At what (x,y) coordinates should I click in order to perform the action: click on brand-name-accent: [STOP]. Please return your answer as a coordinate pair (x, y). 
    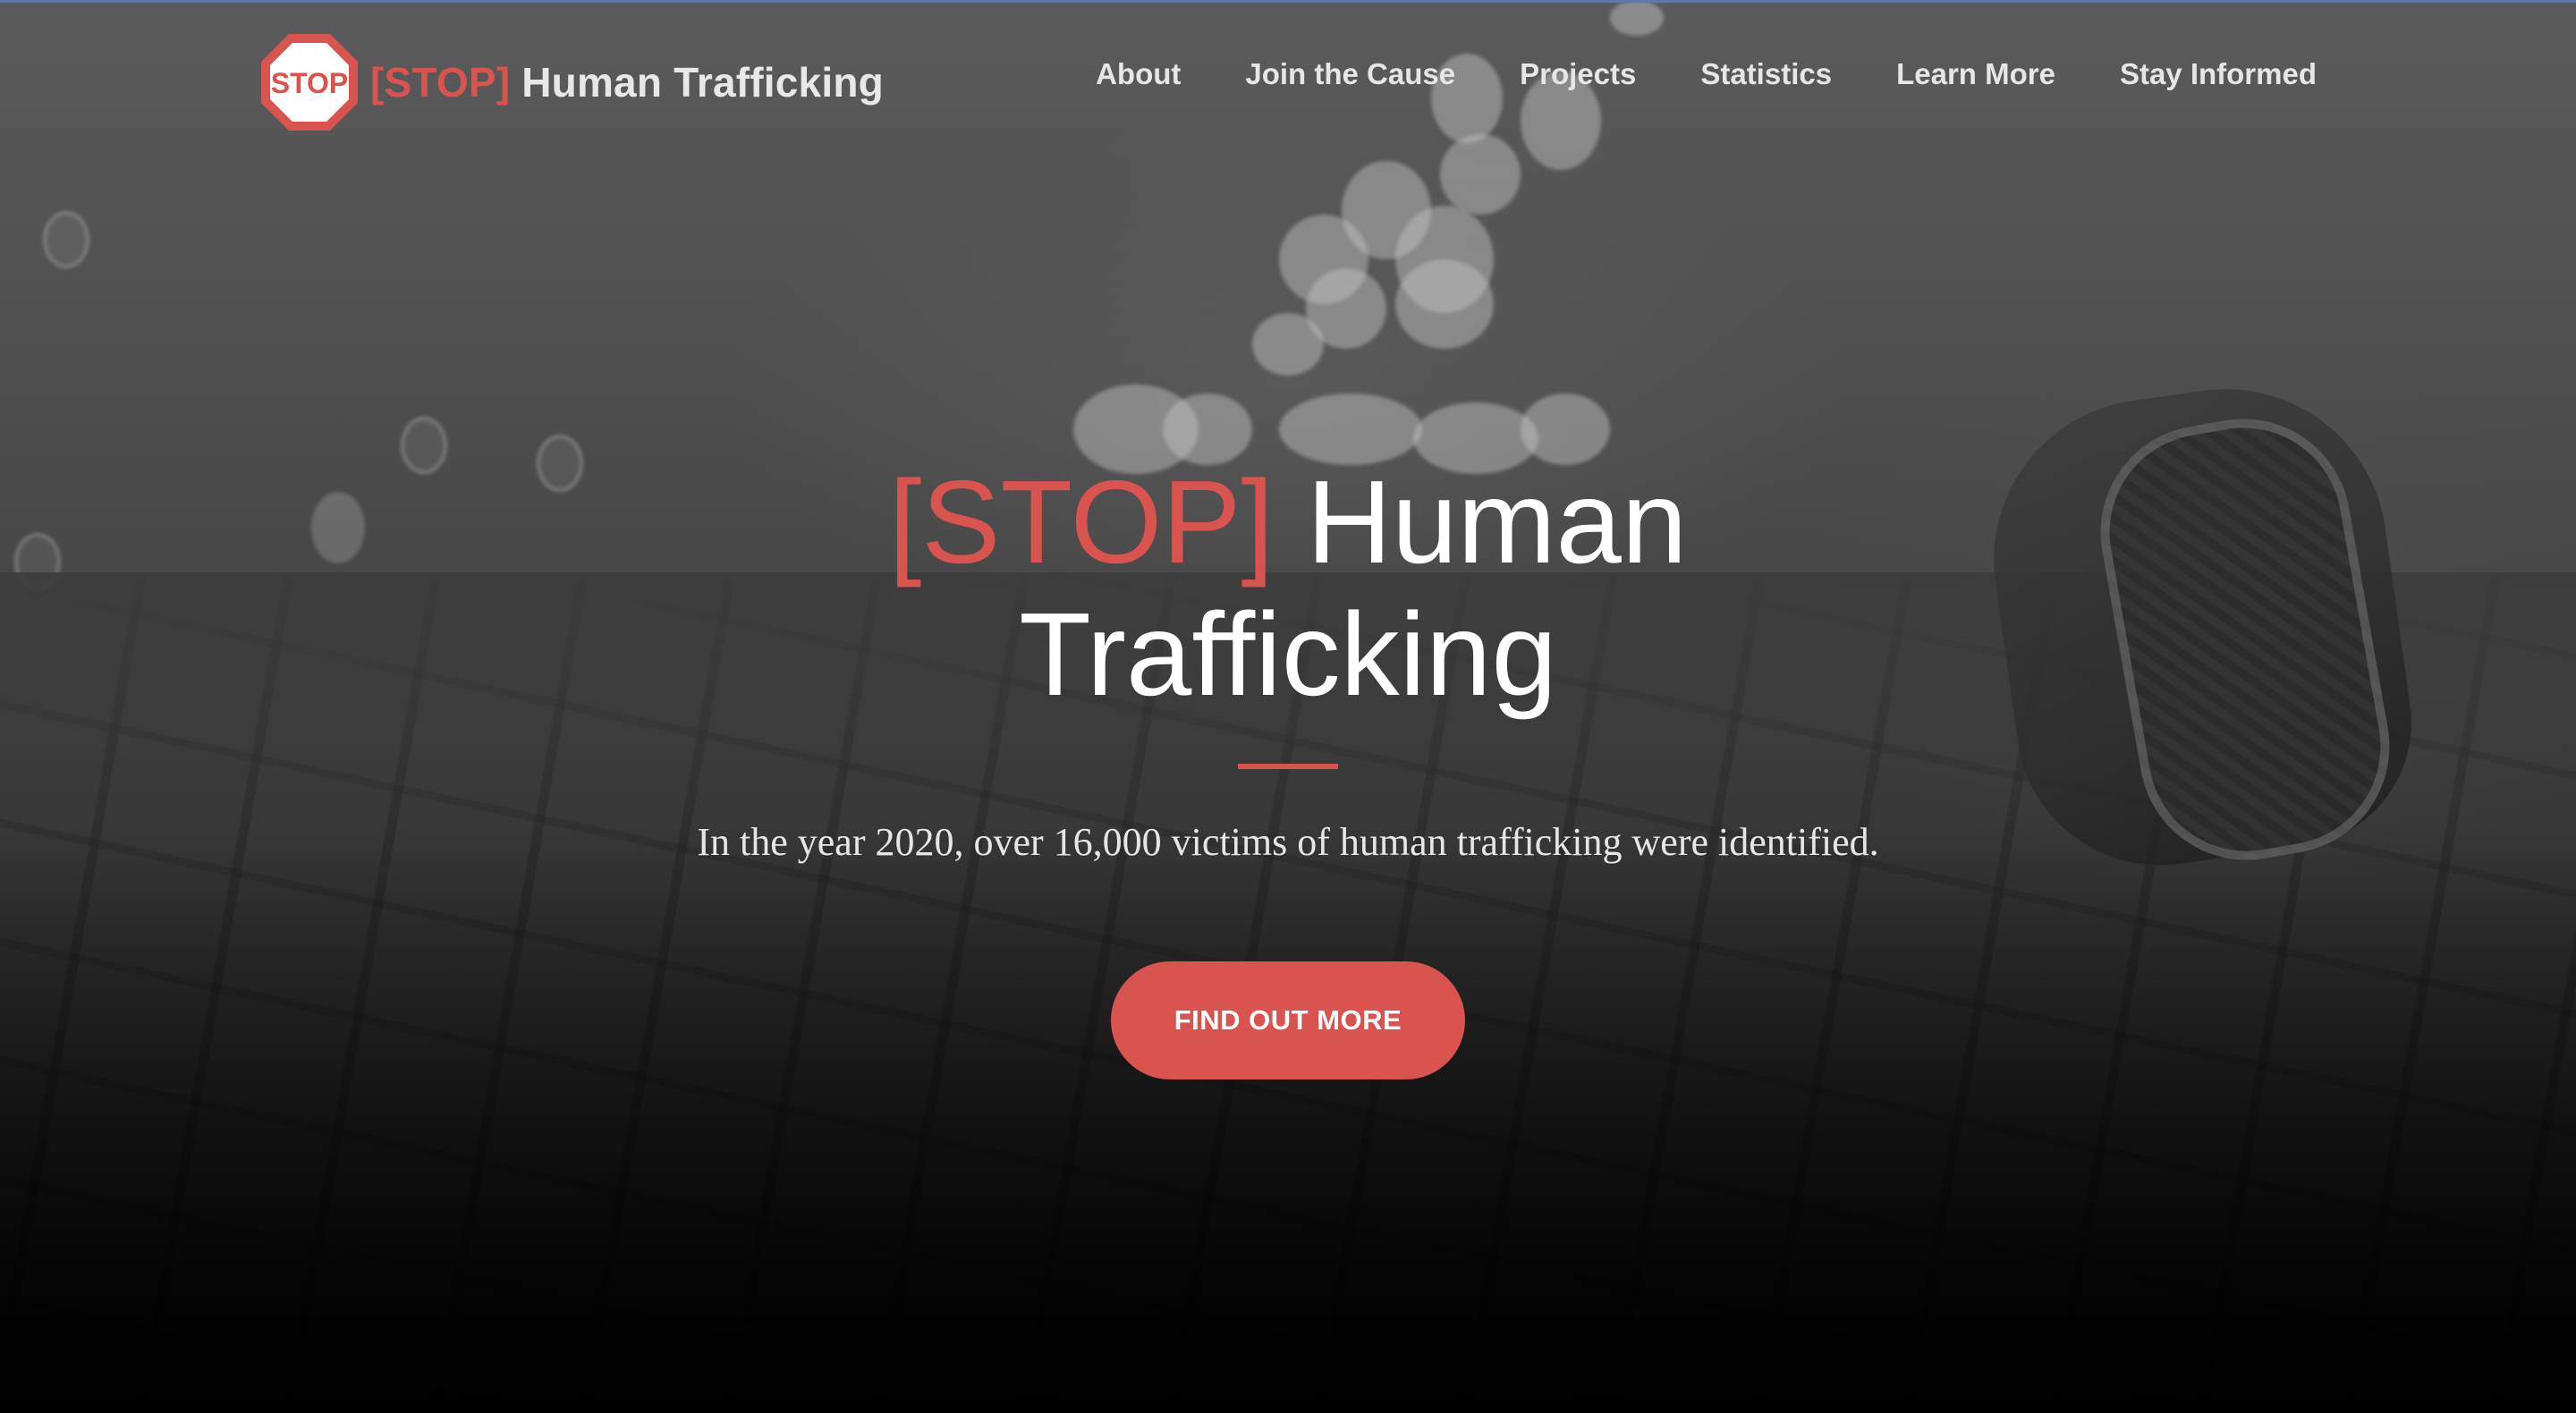
    Looking at the image, I should click on (440, 82).